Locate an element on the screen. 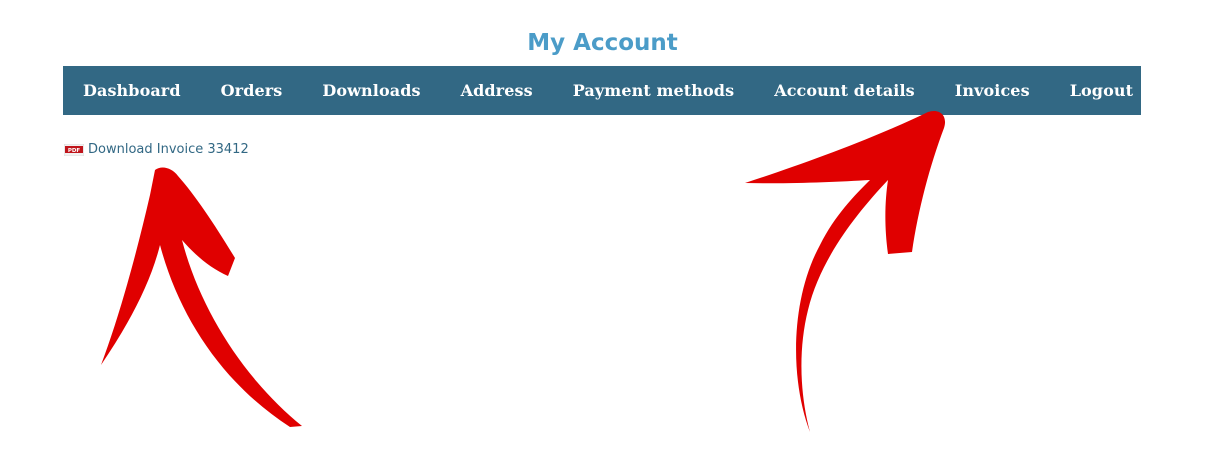 Image resolution: width=1225 pixels, height=461 pixels. invoice-download-row: PDF Download Invoice 33412 is located at coordinates (156, 149).